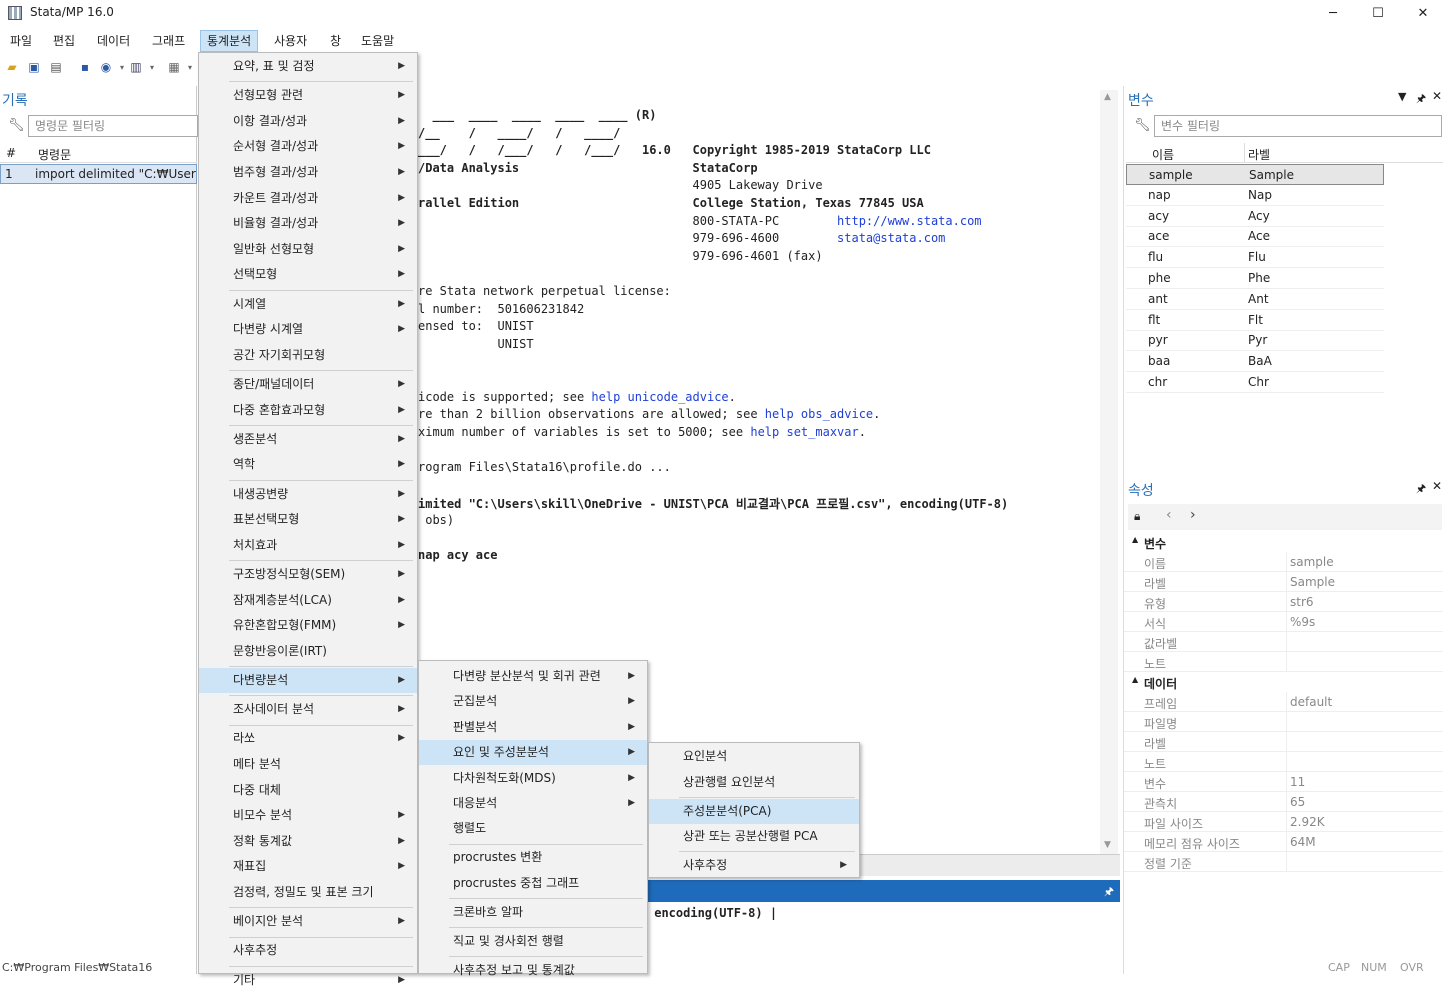 This screenshot has width=1443, height=993. What do you see at coordinates (1137, 516) in the screenshot?
I see `lock-icon: 🔒︎` at bounding box center [1137, 516].